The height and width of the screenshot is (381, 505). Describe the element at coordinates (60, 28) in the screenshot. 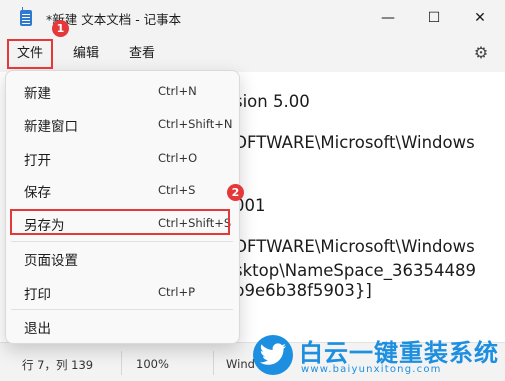

I see `step-badge-1: 1` at that location.